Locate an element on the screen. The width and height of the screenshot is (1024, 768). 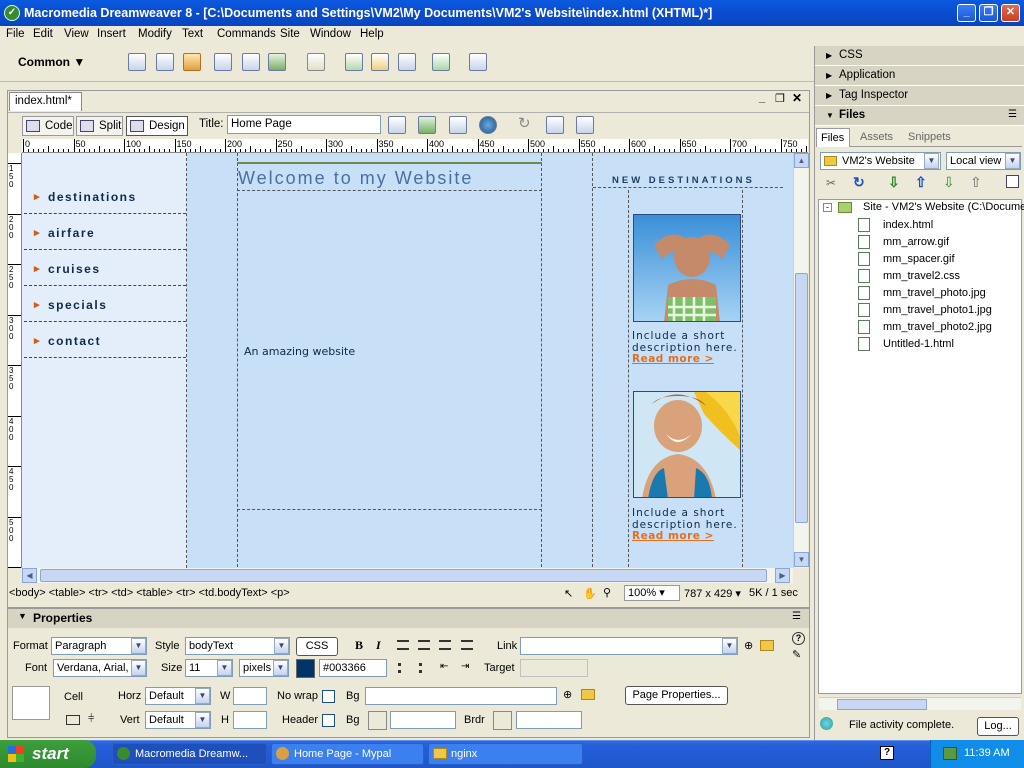
split-view-button: Split is located at coordinates (99, 126).